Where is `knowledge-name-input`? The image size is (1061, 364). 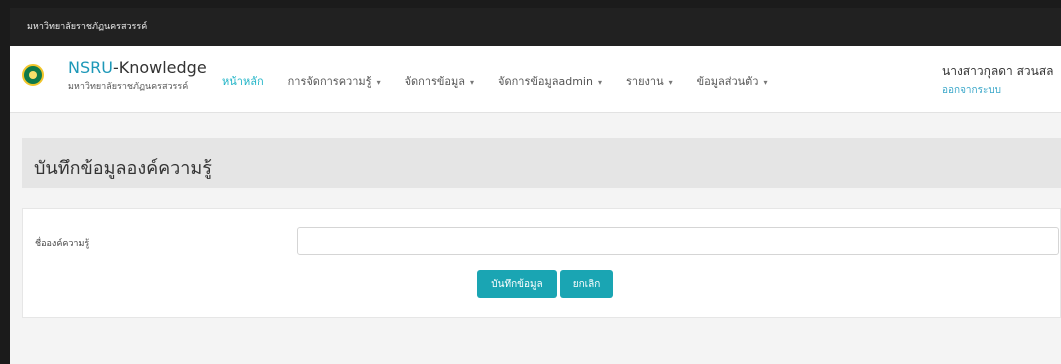 knowledge-name-input is located at coordinates (678, 241).